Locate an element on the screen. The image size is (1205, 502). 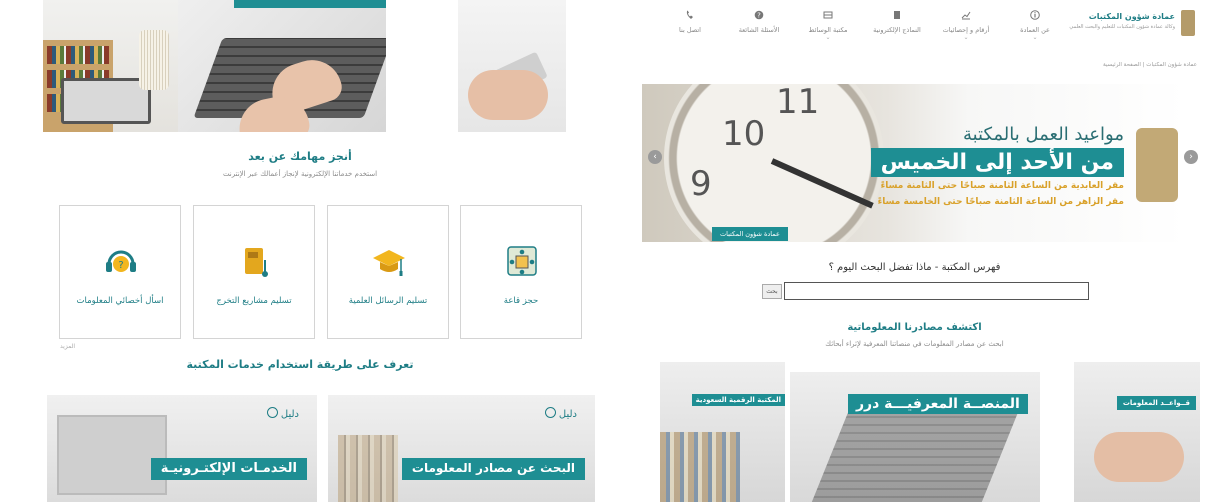
service-card-graduation-projects: تسليم مشاريع التخرج is located at coordinates (254, 272).